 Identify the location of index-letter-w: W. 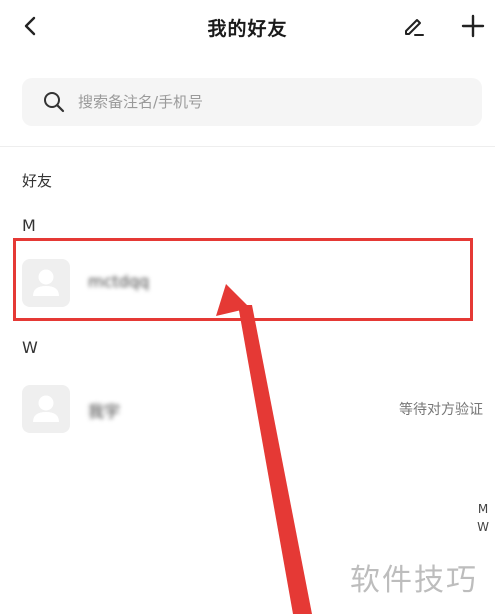
(483, 527).